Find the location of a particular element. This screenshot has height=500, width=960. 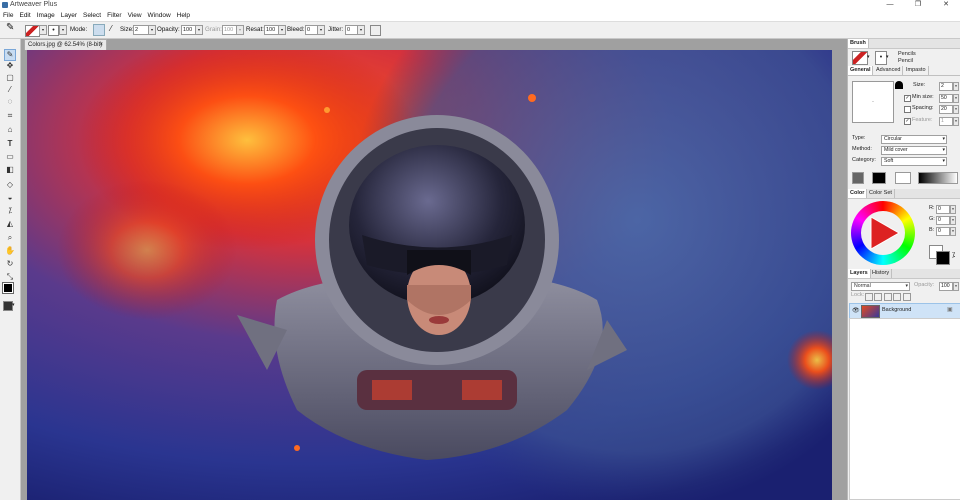

move-tool-icon: ✥ is located at coordinates (10, 66).